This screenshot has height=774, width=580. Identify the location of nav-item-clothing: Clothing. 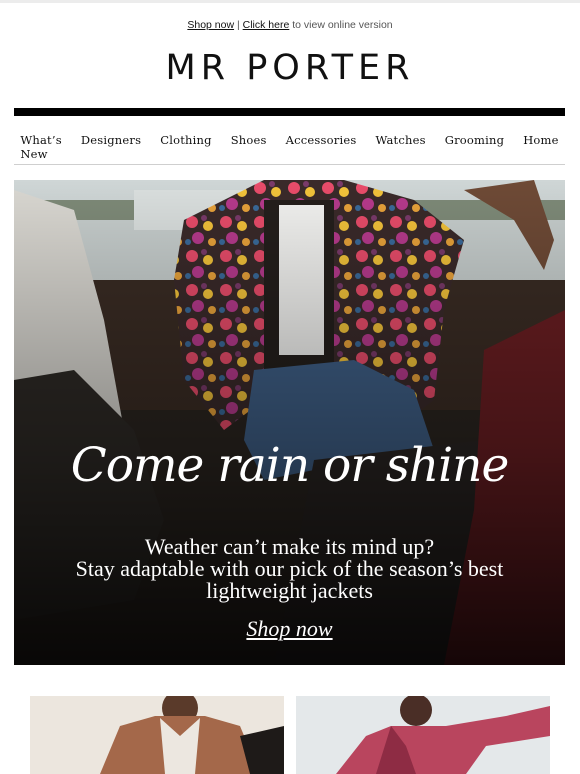
(185, 147).